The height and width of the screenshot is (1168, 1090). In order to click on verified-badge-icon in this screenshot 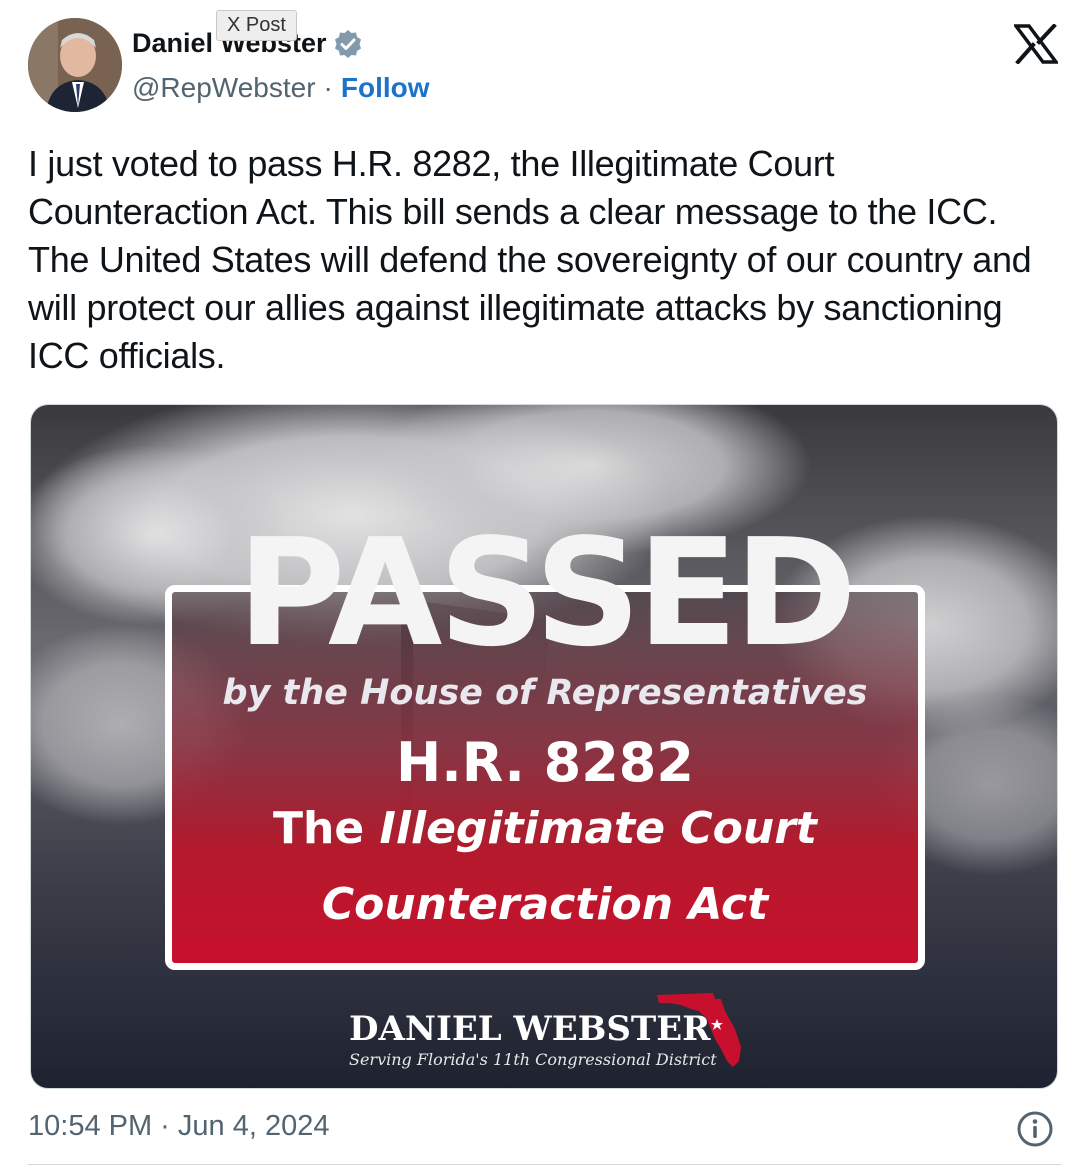, I will do `click(348, 44)`.